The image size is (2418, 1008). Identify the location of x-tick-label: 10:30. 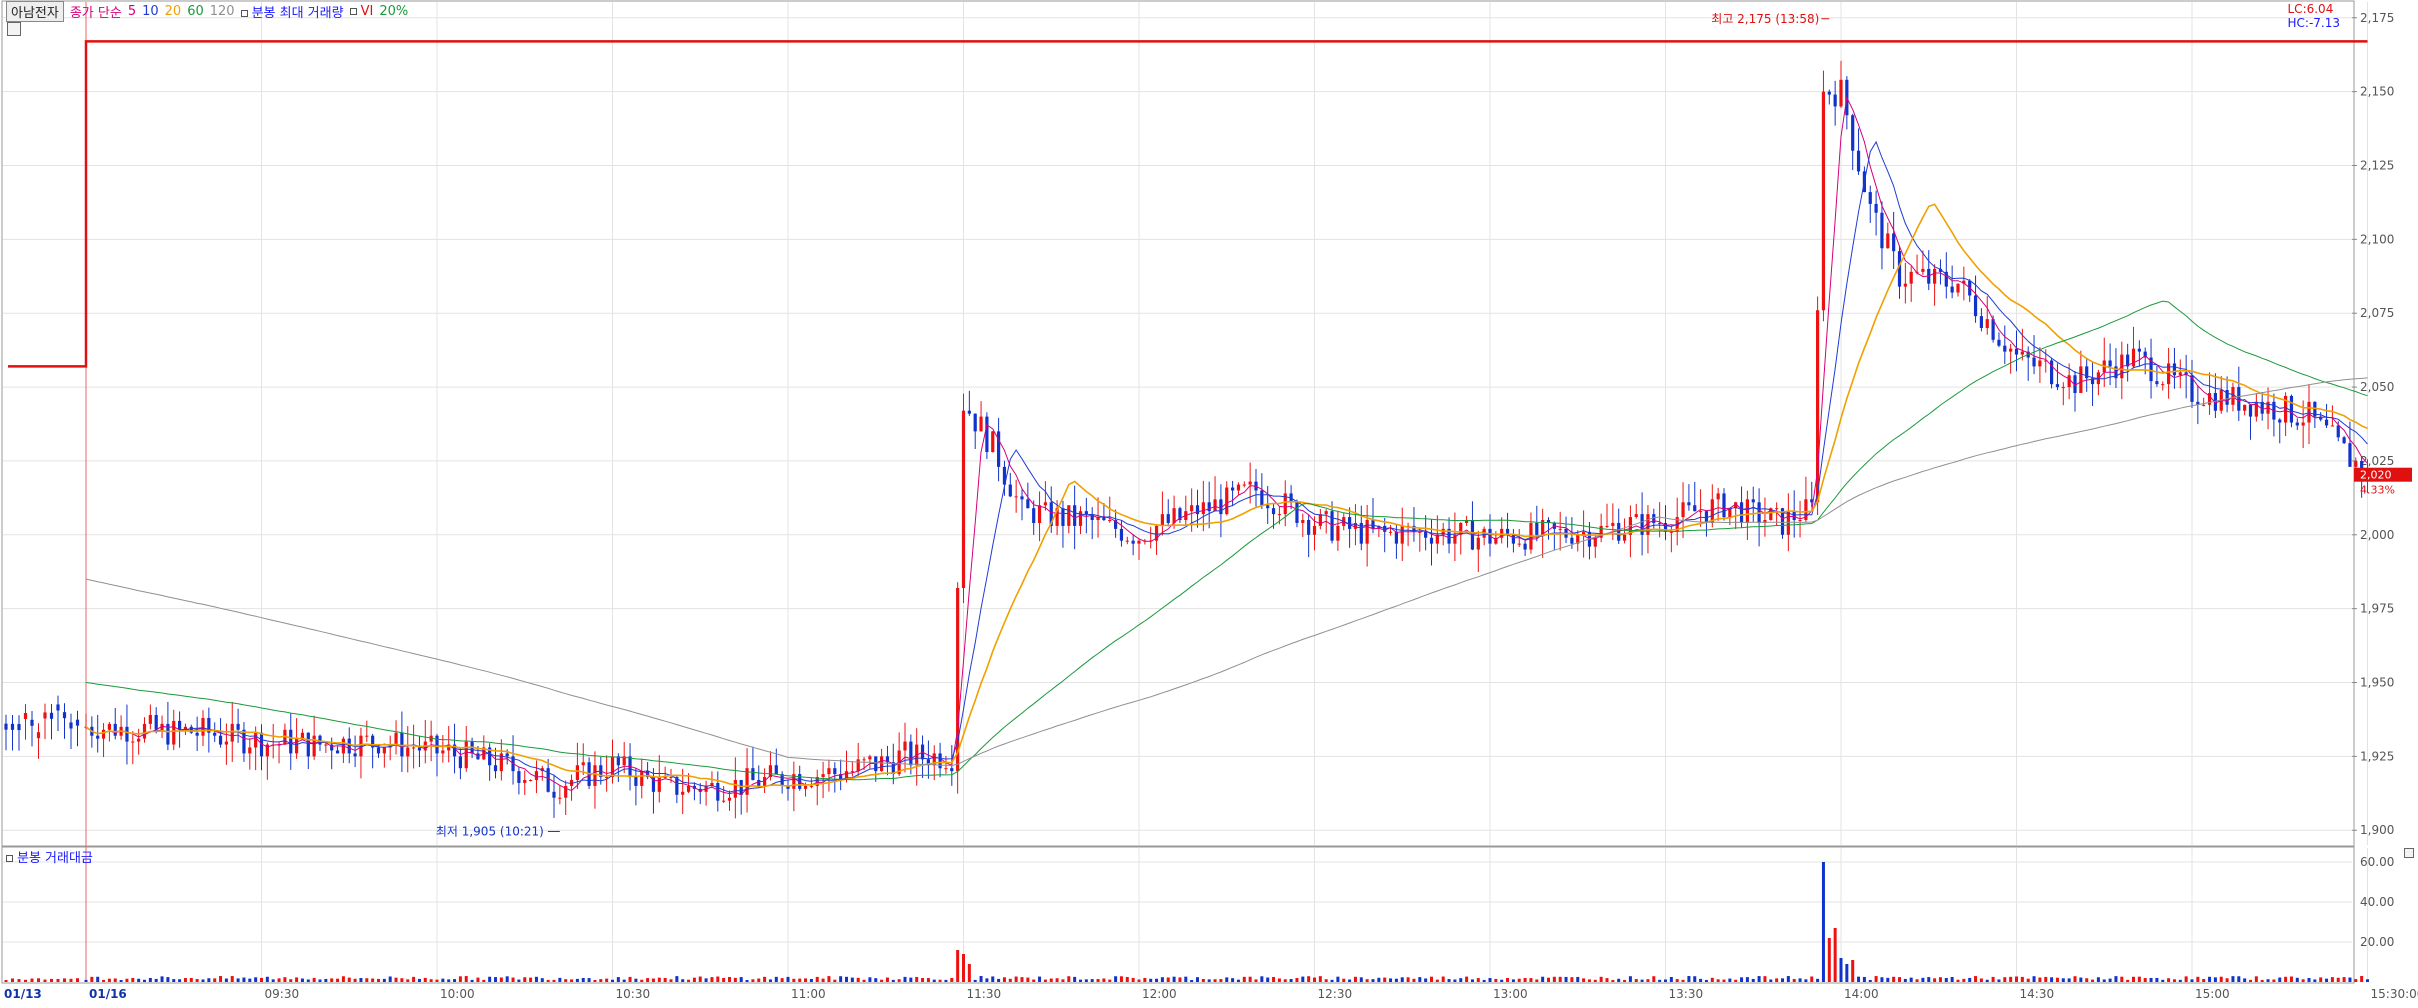
(633, 994).